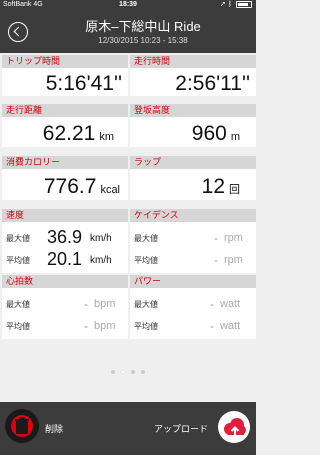 This screenshot has height=455, width=320. I want to click on distance-card: 走行距離 62.21 km, so click(65, 125).